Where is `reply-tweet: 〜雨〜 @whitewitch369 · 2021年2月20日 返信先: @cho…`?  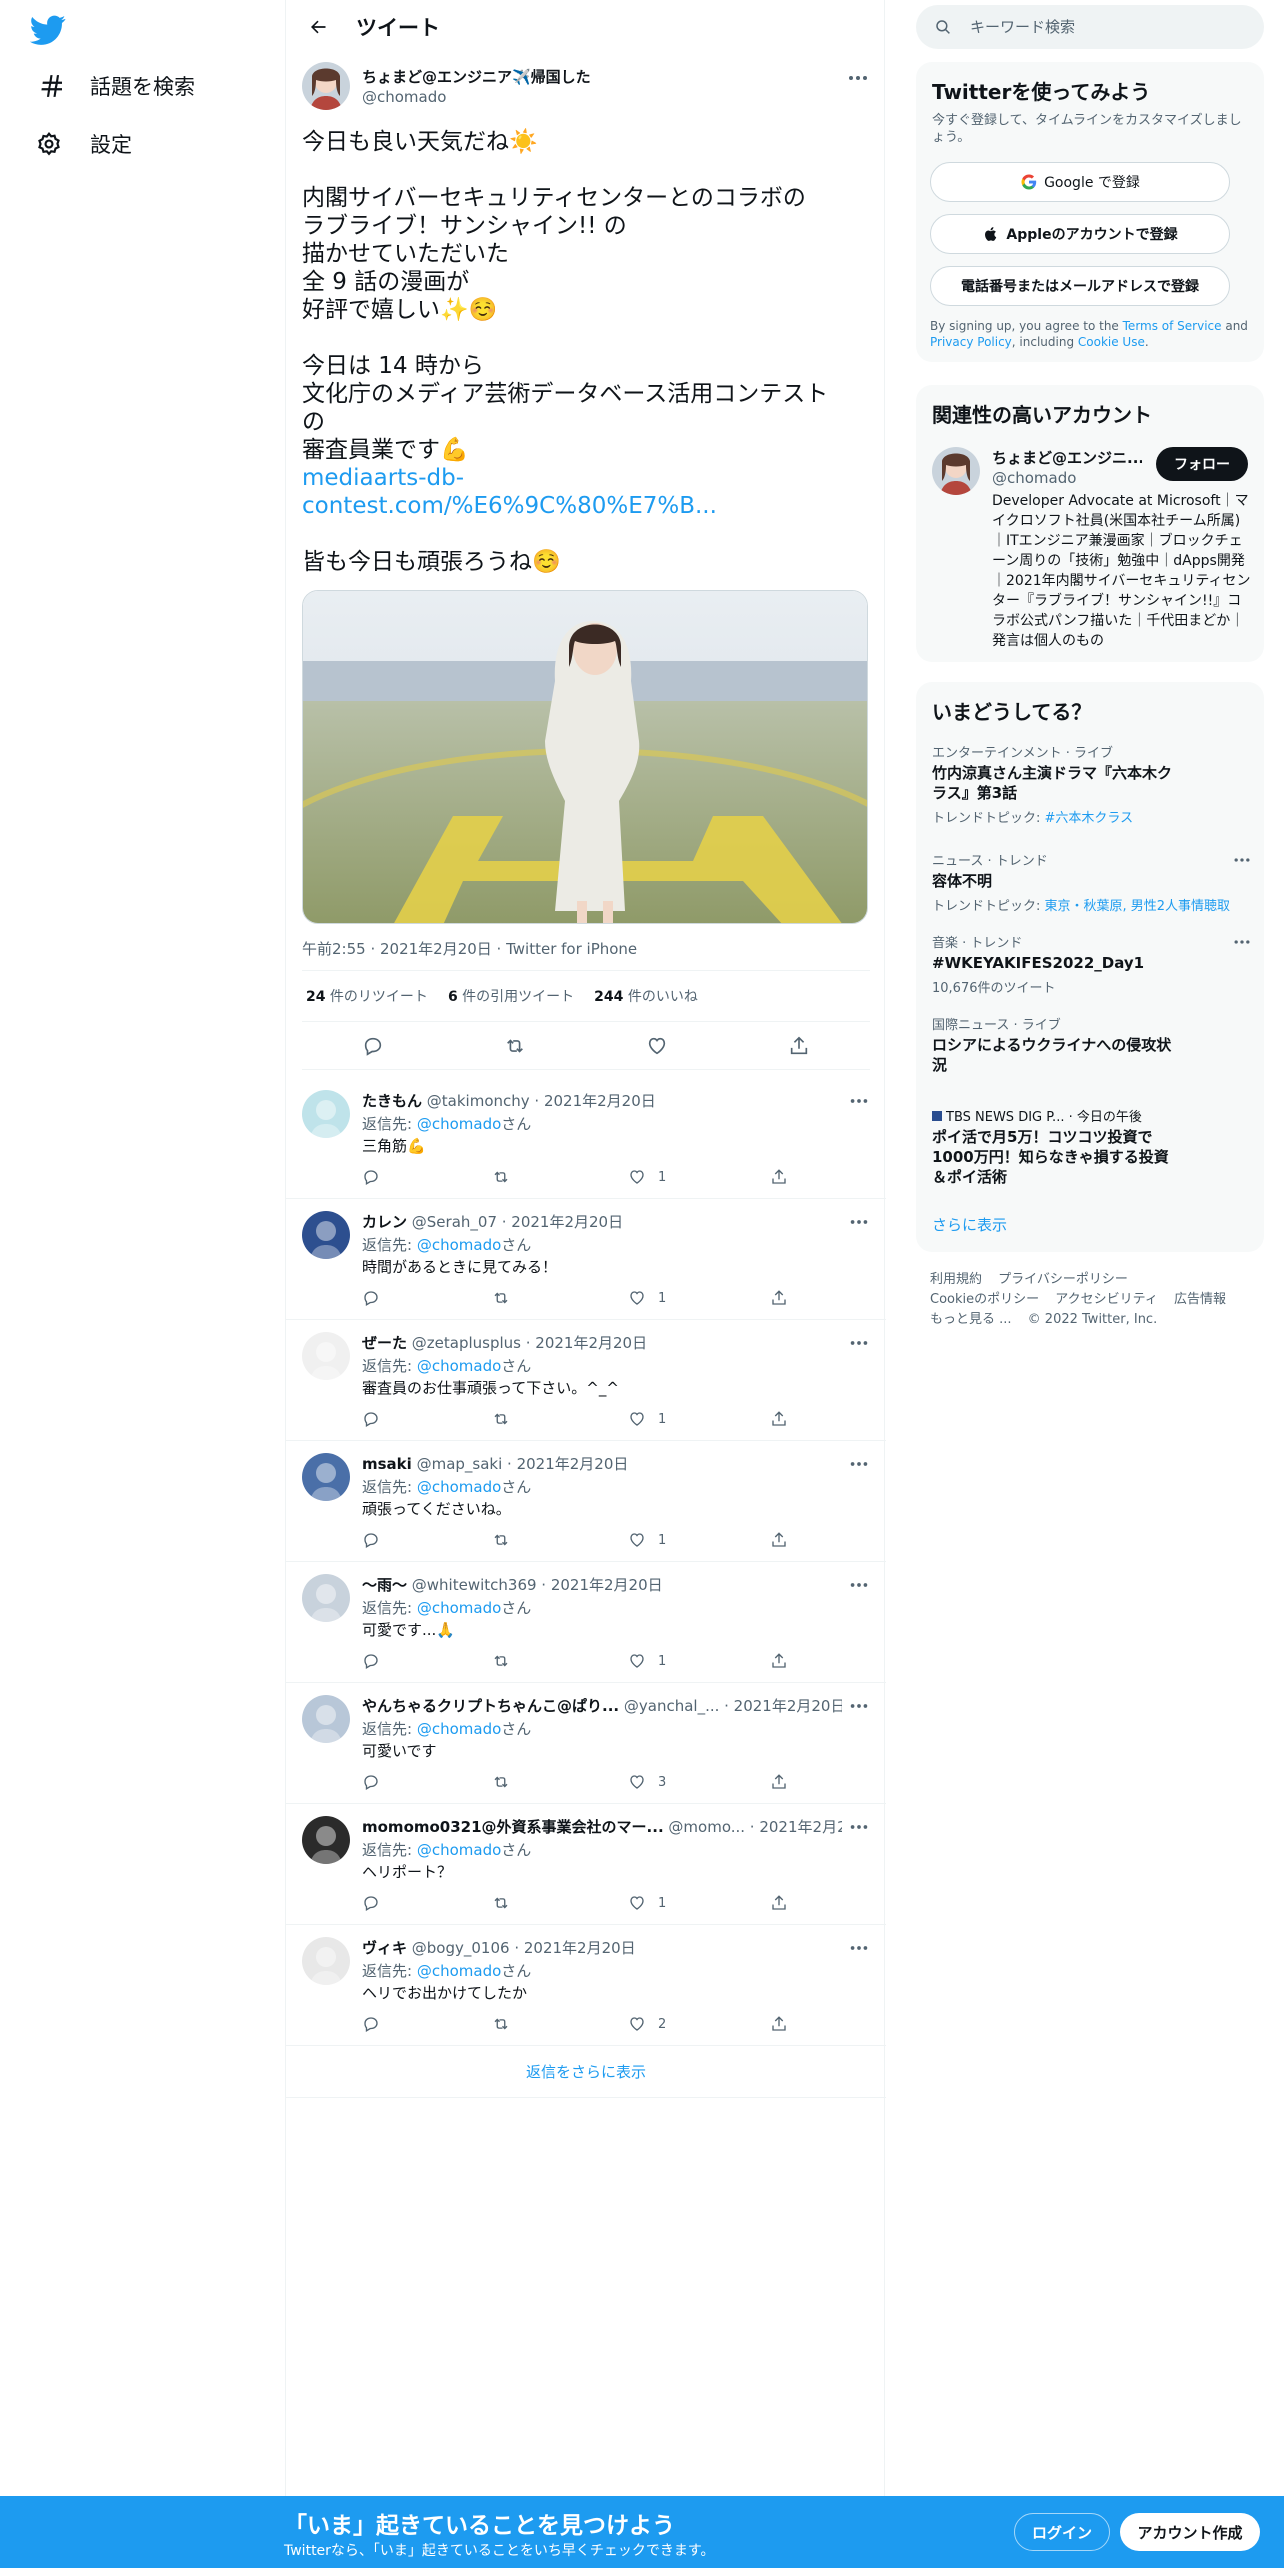
reply-tweet: 〜雨〜 @whitewitch369 · 2021年2月20日 返信先: @cho… is located at coordinates (586, 1622).